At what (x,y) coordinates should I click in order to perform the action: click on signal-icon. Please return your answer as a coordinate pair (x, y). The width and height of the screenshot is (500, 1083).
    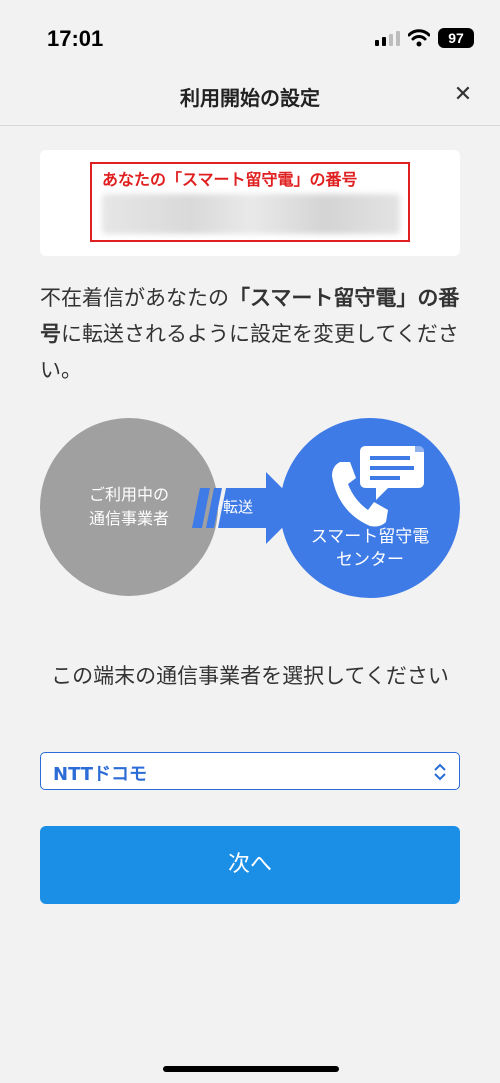
    Looking at the image, I should click on (387, 38).